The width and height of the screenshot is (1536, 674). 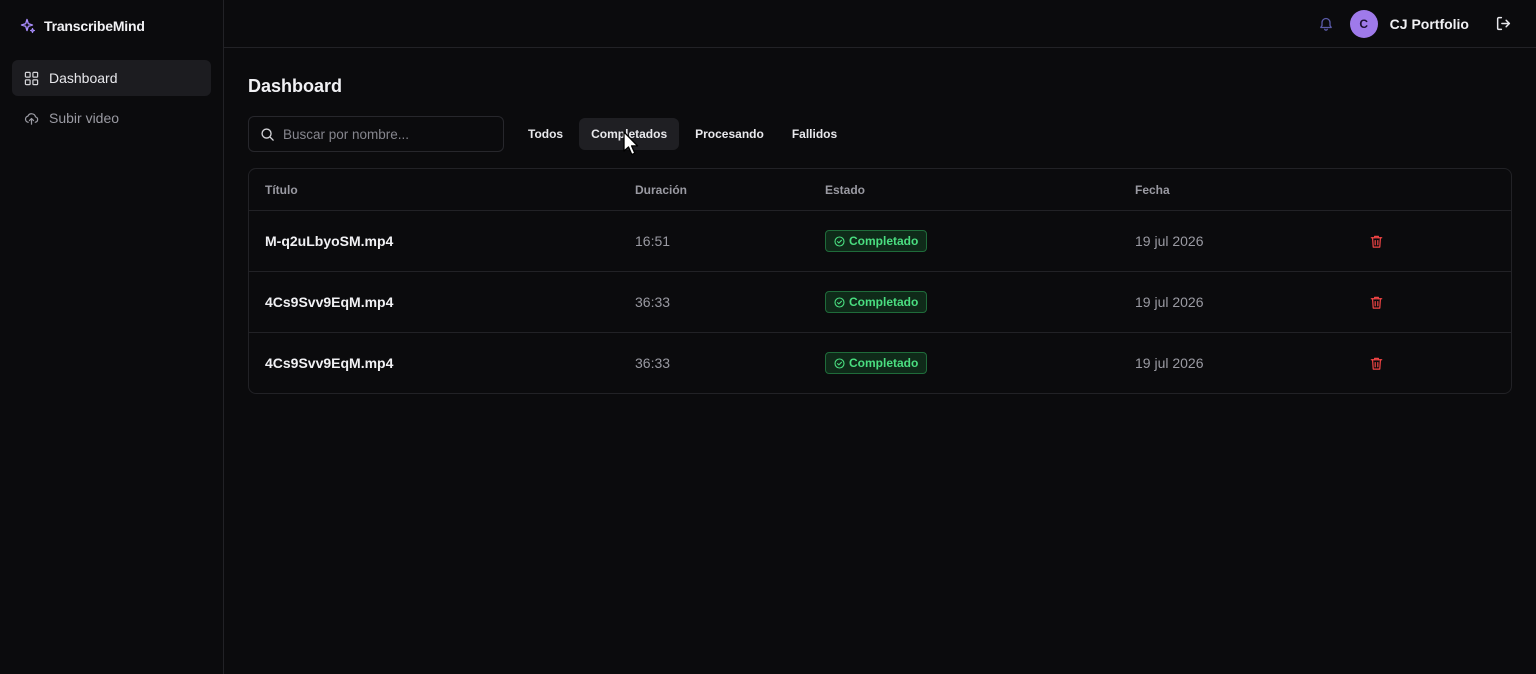 What do you see at coordinates (980, 190) in the screenshot?
I see `column-header-estado: Estado` at bounding box center [980, 190].